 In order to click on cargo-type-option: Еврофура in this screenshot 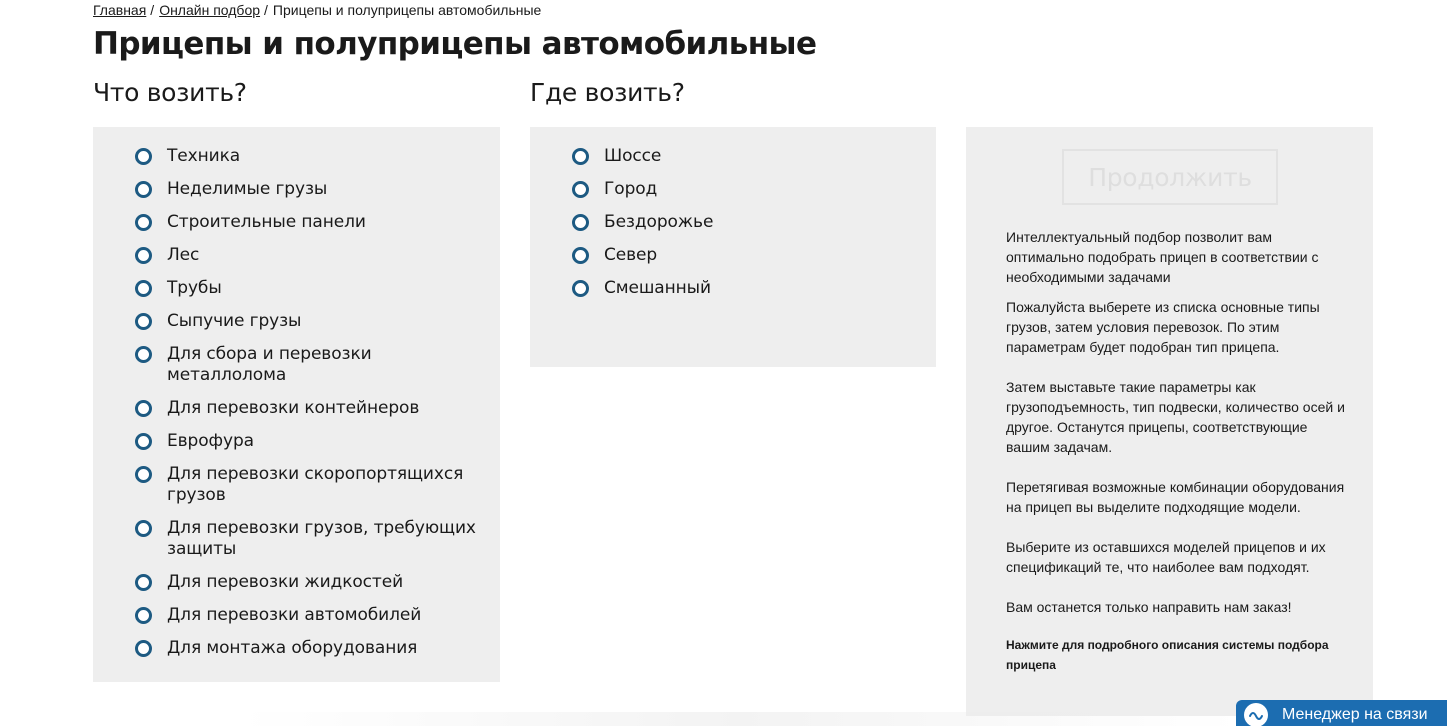, I will do `click(310, 441)`.